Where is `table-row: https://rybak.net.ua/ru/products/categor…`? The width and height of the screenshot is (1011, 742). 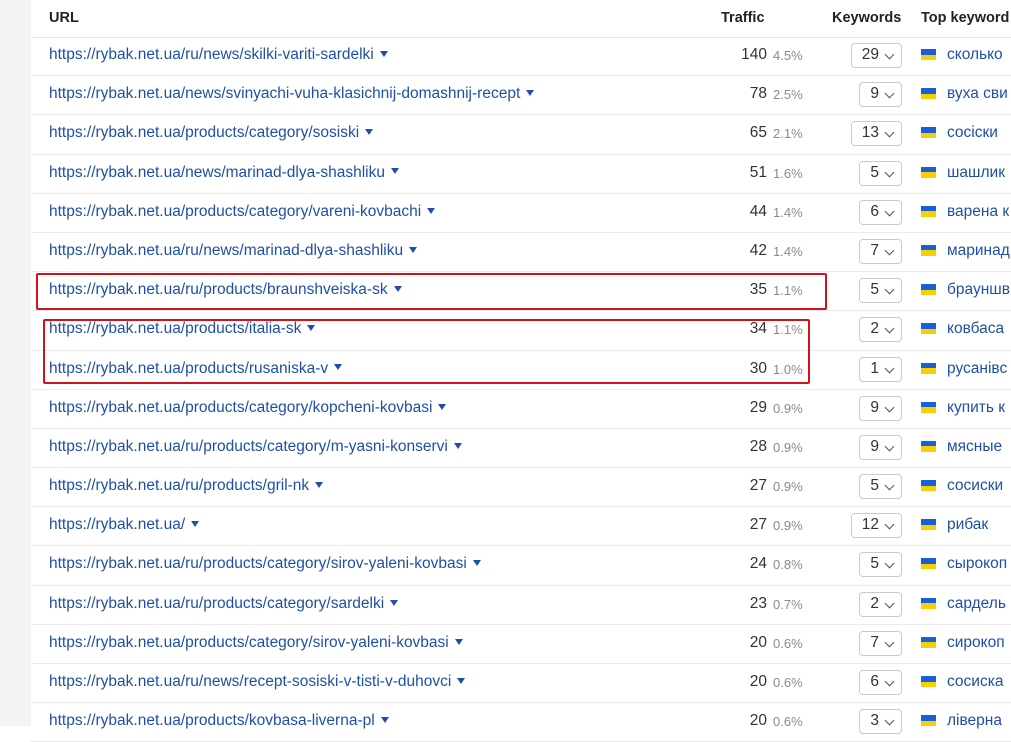
table-row: https://rybak.net.ua/ru/products/categor… is located at coordinates (521, 449).